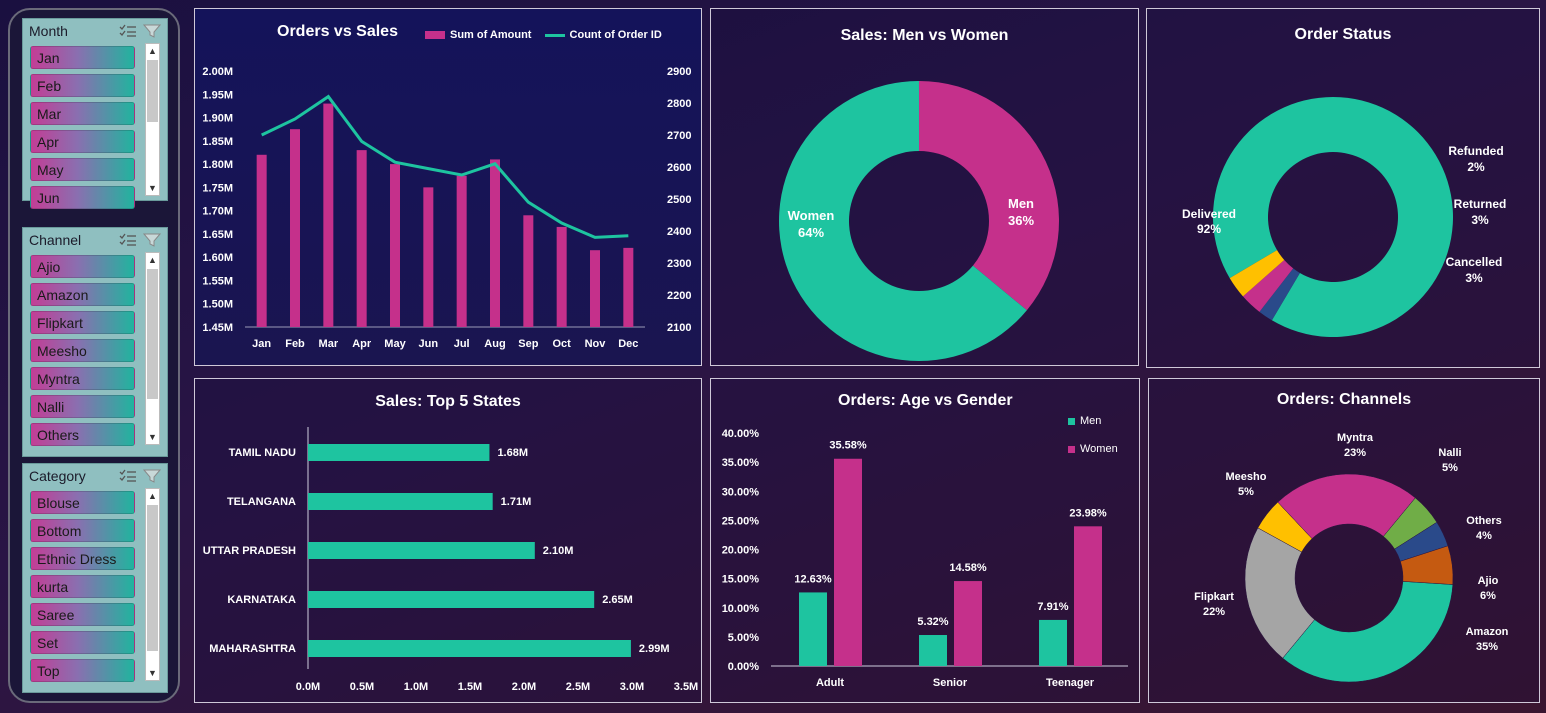 This screenshot has width=1546, height=713. I want to click on slicer-item-channel: Nalli, so click(82, 406).